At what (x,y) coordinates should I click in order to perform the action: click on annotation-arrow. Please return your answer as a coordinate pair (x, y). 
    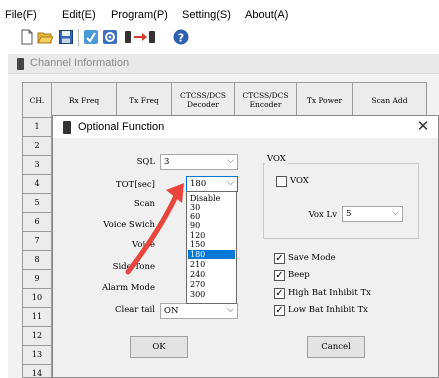
    Looking at the image, I should click on (154, 229).